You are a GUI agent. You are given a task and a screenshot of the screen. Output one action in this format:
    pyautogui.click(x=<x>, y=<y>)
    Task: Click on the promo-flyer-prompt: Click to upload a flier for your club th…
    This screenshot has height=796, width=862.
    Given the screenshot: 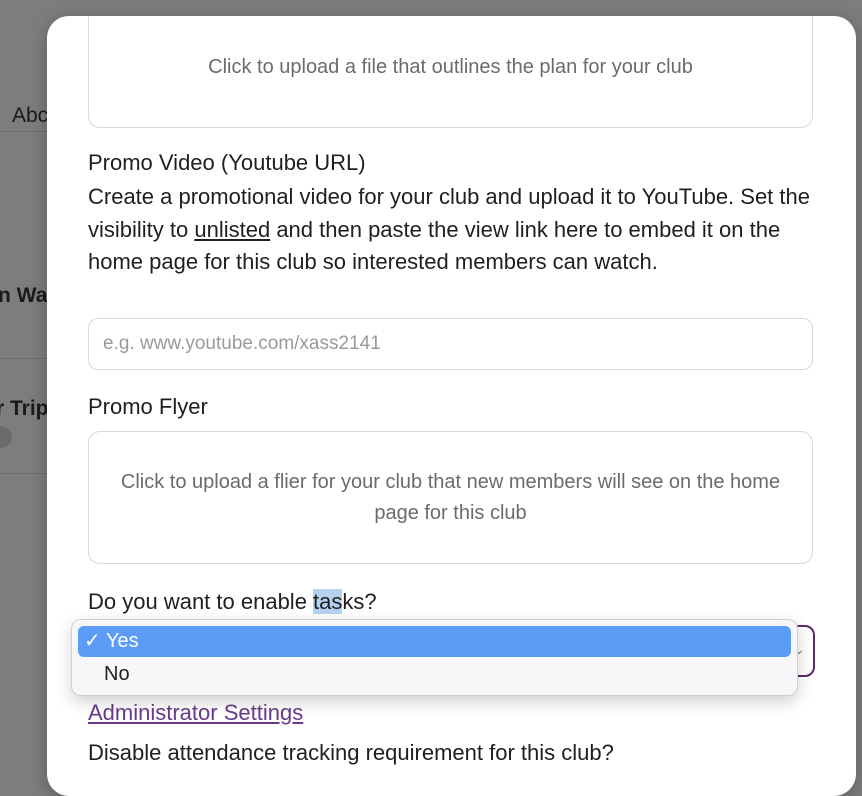 What is the action you would take?
    pyautogui.click(x=450, y=497)
    